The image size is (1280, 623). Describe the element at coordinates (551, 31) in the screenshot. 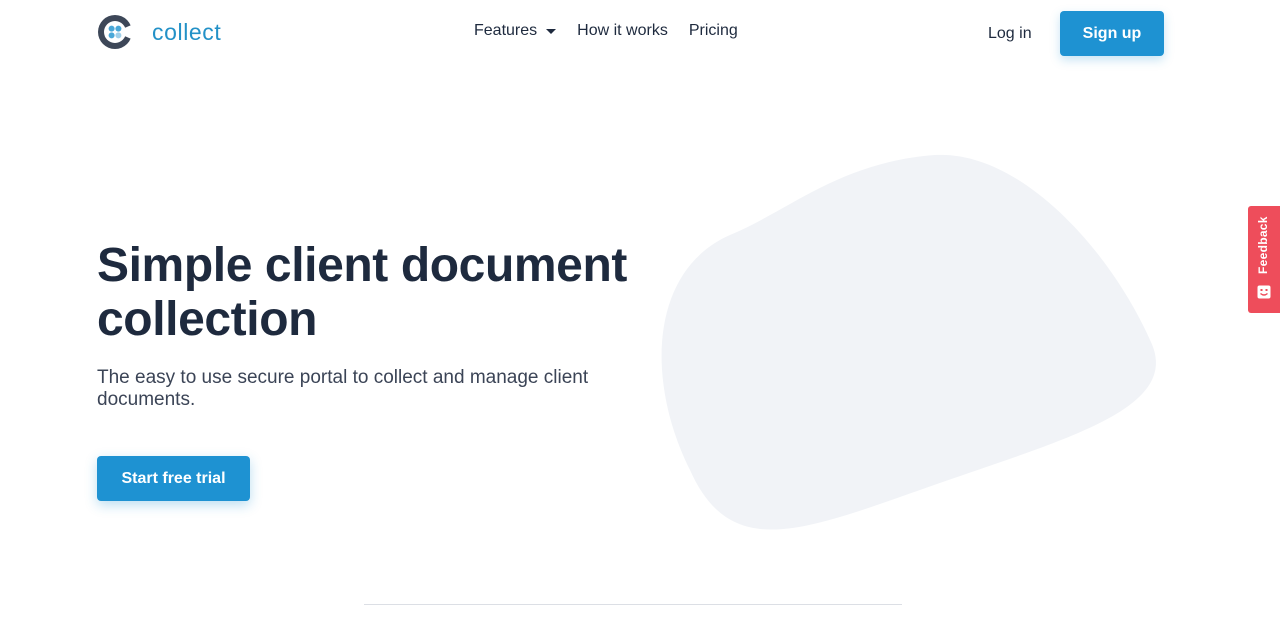

I see `caret-down-icon` at that location.